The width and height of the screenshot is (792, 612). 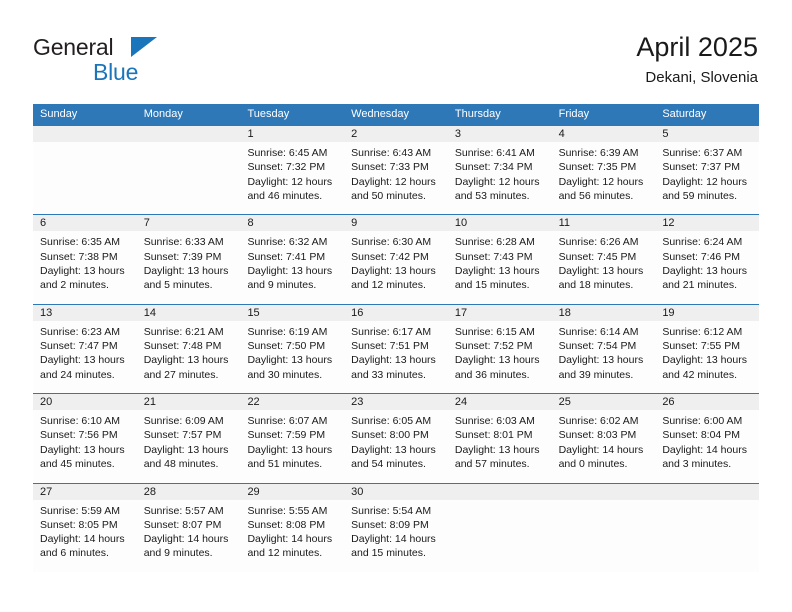 I want to click on weekday-header-monday: Monday, so click(x=163, y=114).